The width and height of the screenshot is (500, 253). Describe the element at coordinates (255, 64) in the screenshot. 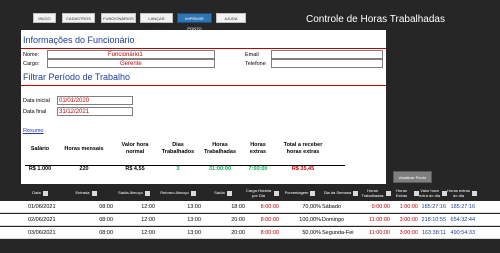

I see `telefone-label: Telefone` at that location.